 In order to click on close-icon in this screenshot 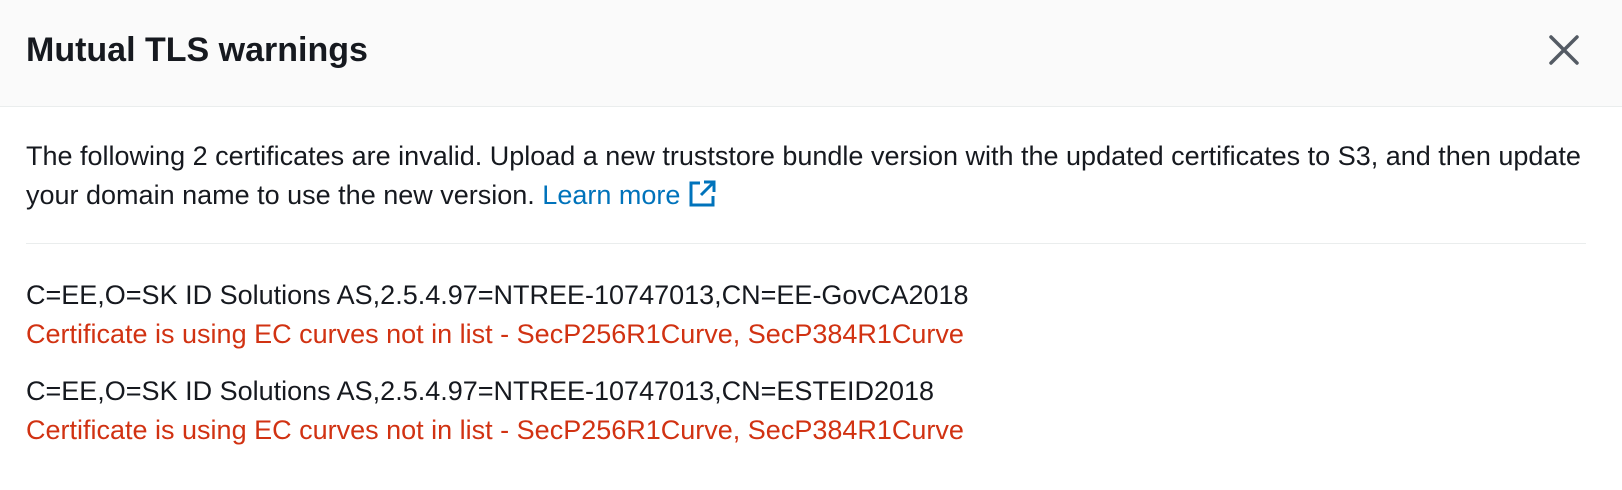, I will do `click(1564, 50)`.